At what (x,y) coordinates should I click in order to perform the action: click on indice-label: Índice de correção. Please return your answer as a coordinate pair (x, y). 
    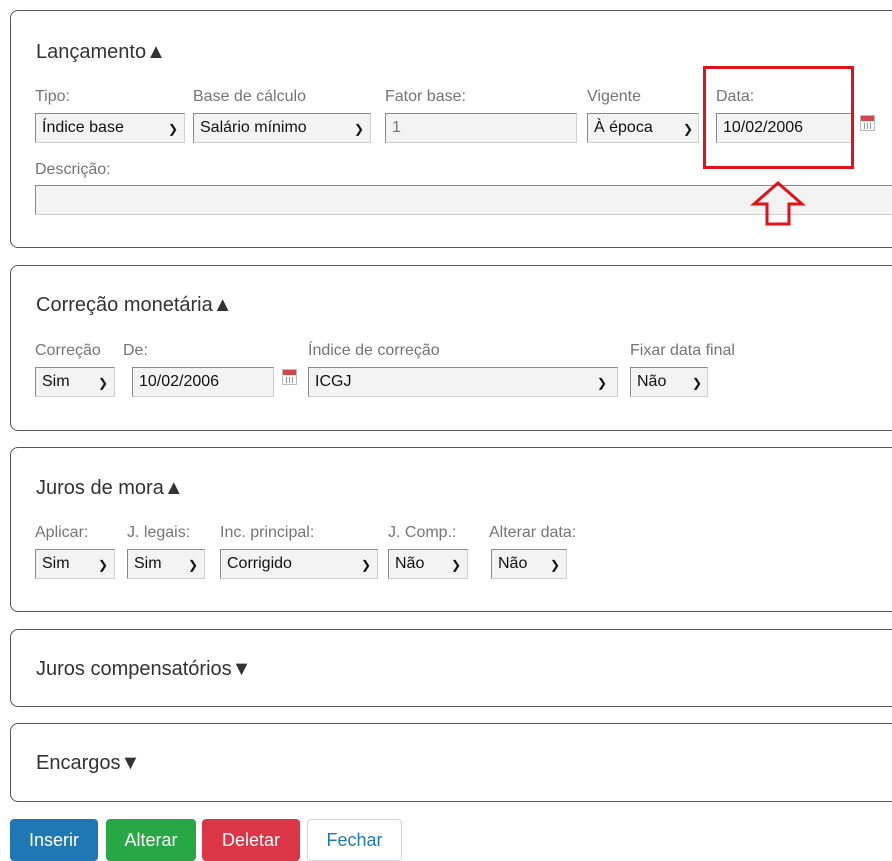
    Looking at the image, I should click on (374, 350).